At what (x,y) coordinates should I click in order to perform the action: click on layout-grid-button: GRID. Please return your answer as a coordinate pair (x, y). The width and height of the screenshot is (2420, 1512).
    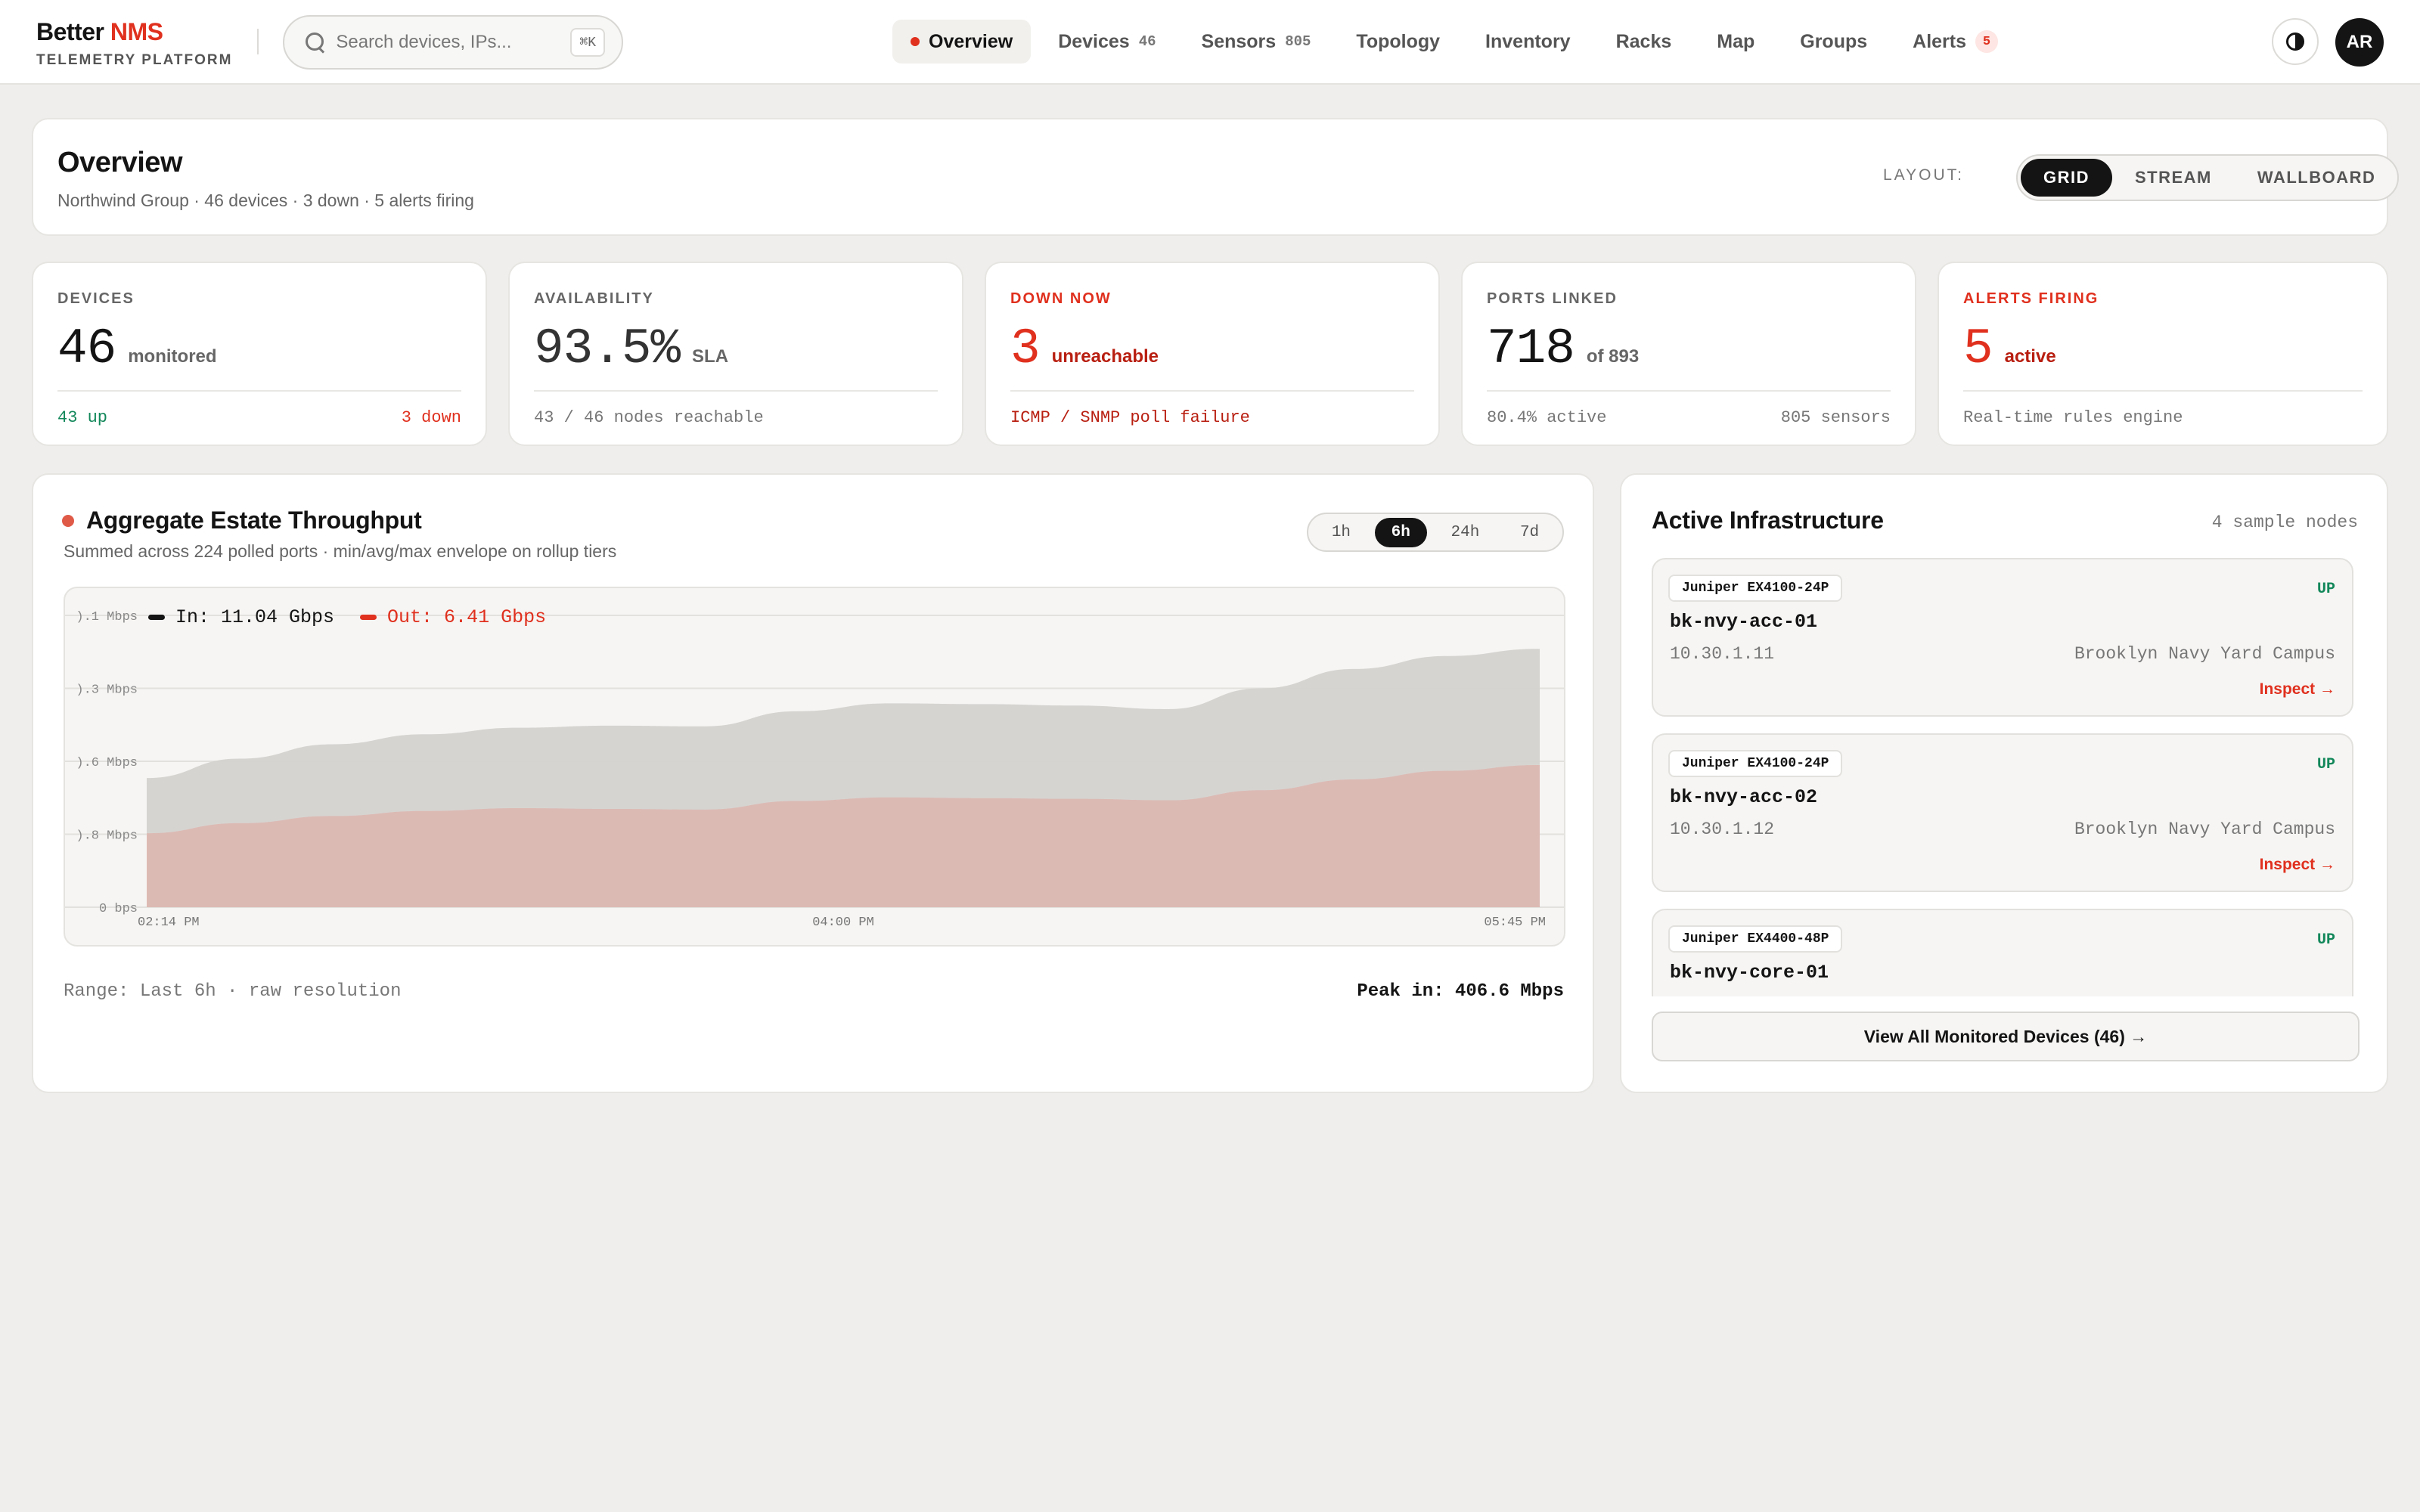
    Looking at the image, I should click on (2066, 178).